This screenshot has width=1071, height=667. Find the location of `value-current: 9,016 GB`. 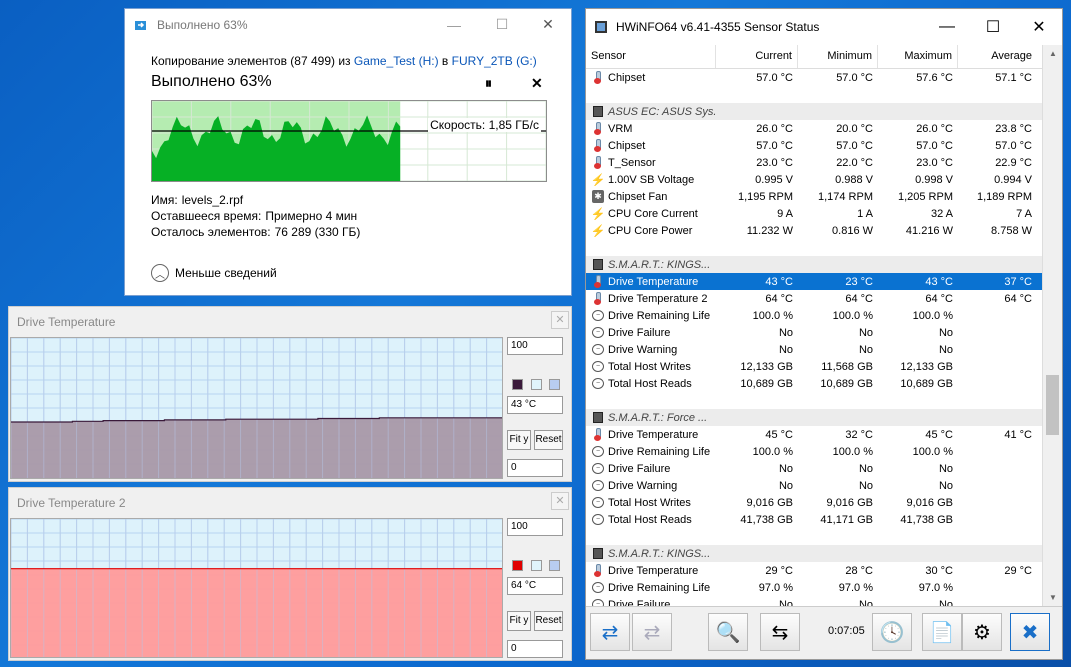

value-current: 9,016 GB is located at coordinates (769, 502).